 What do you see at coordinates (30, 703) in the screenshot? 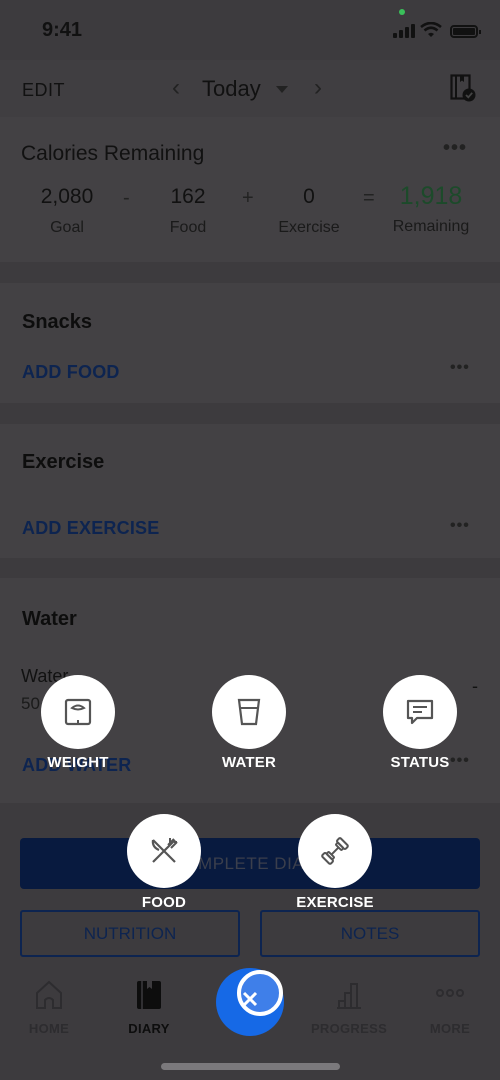
I see `water-entry-value: 50` at bounding box center [30, 703].